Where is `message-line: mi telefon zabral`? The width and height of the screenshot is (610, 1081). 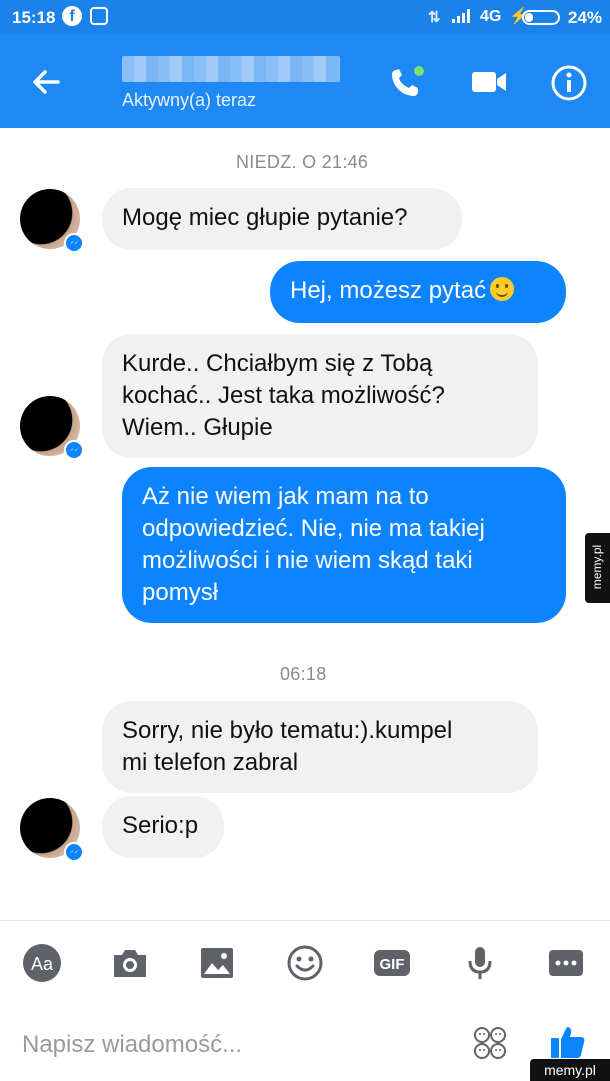
message-line: mi telefon zabral is located at coordinates (210, 762).